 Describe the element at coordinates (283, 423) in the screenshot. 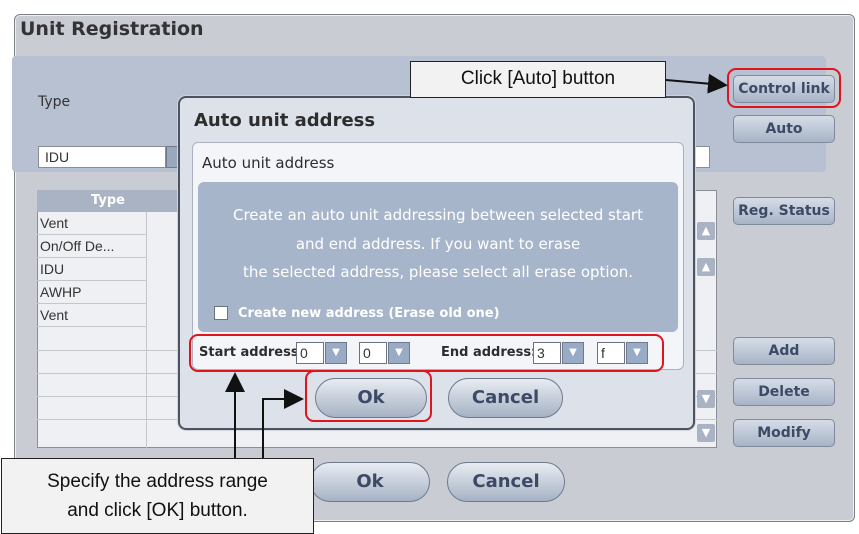

I see `ok-arrow` at that location.